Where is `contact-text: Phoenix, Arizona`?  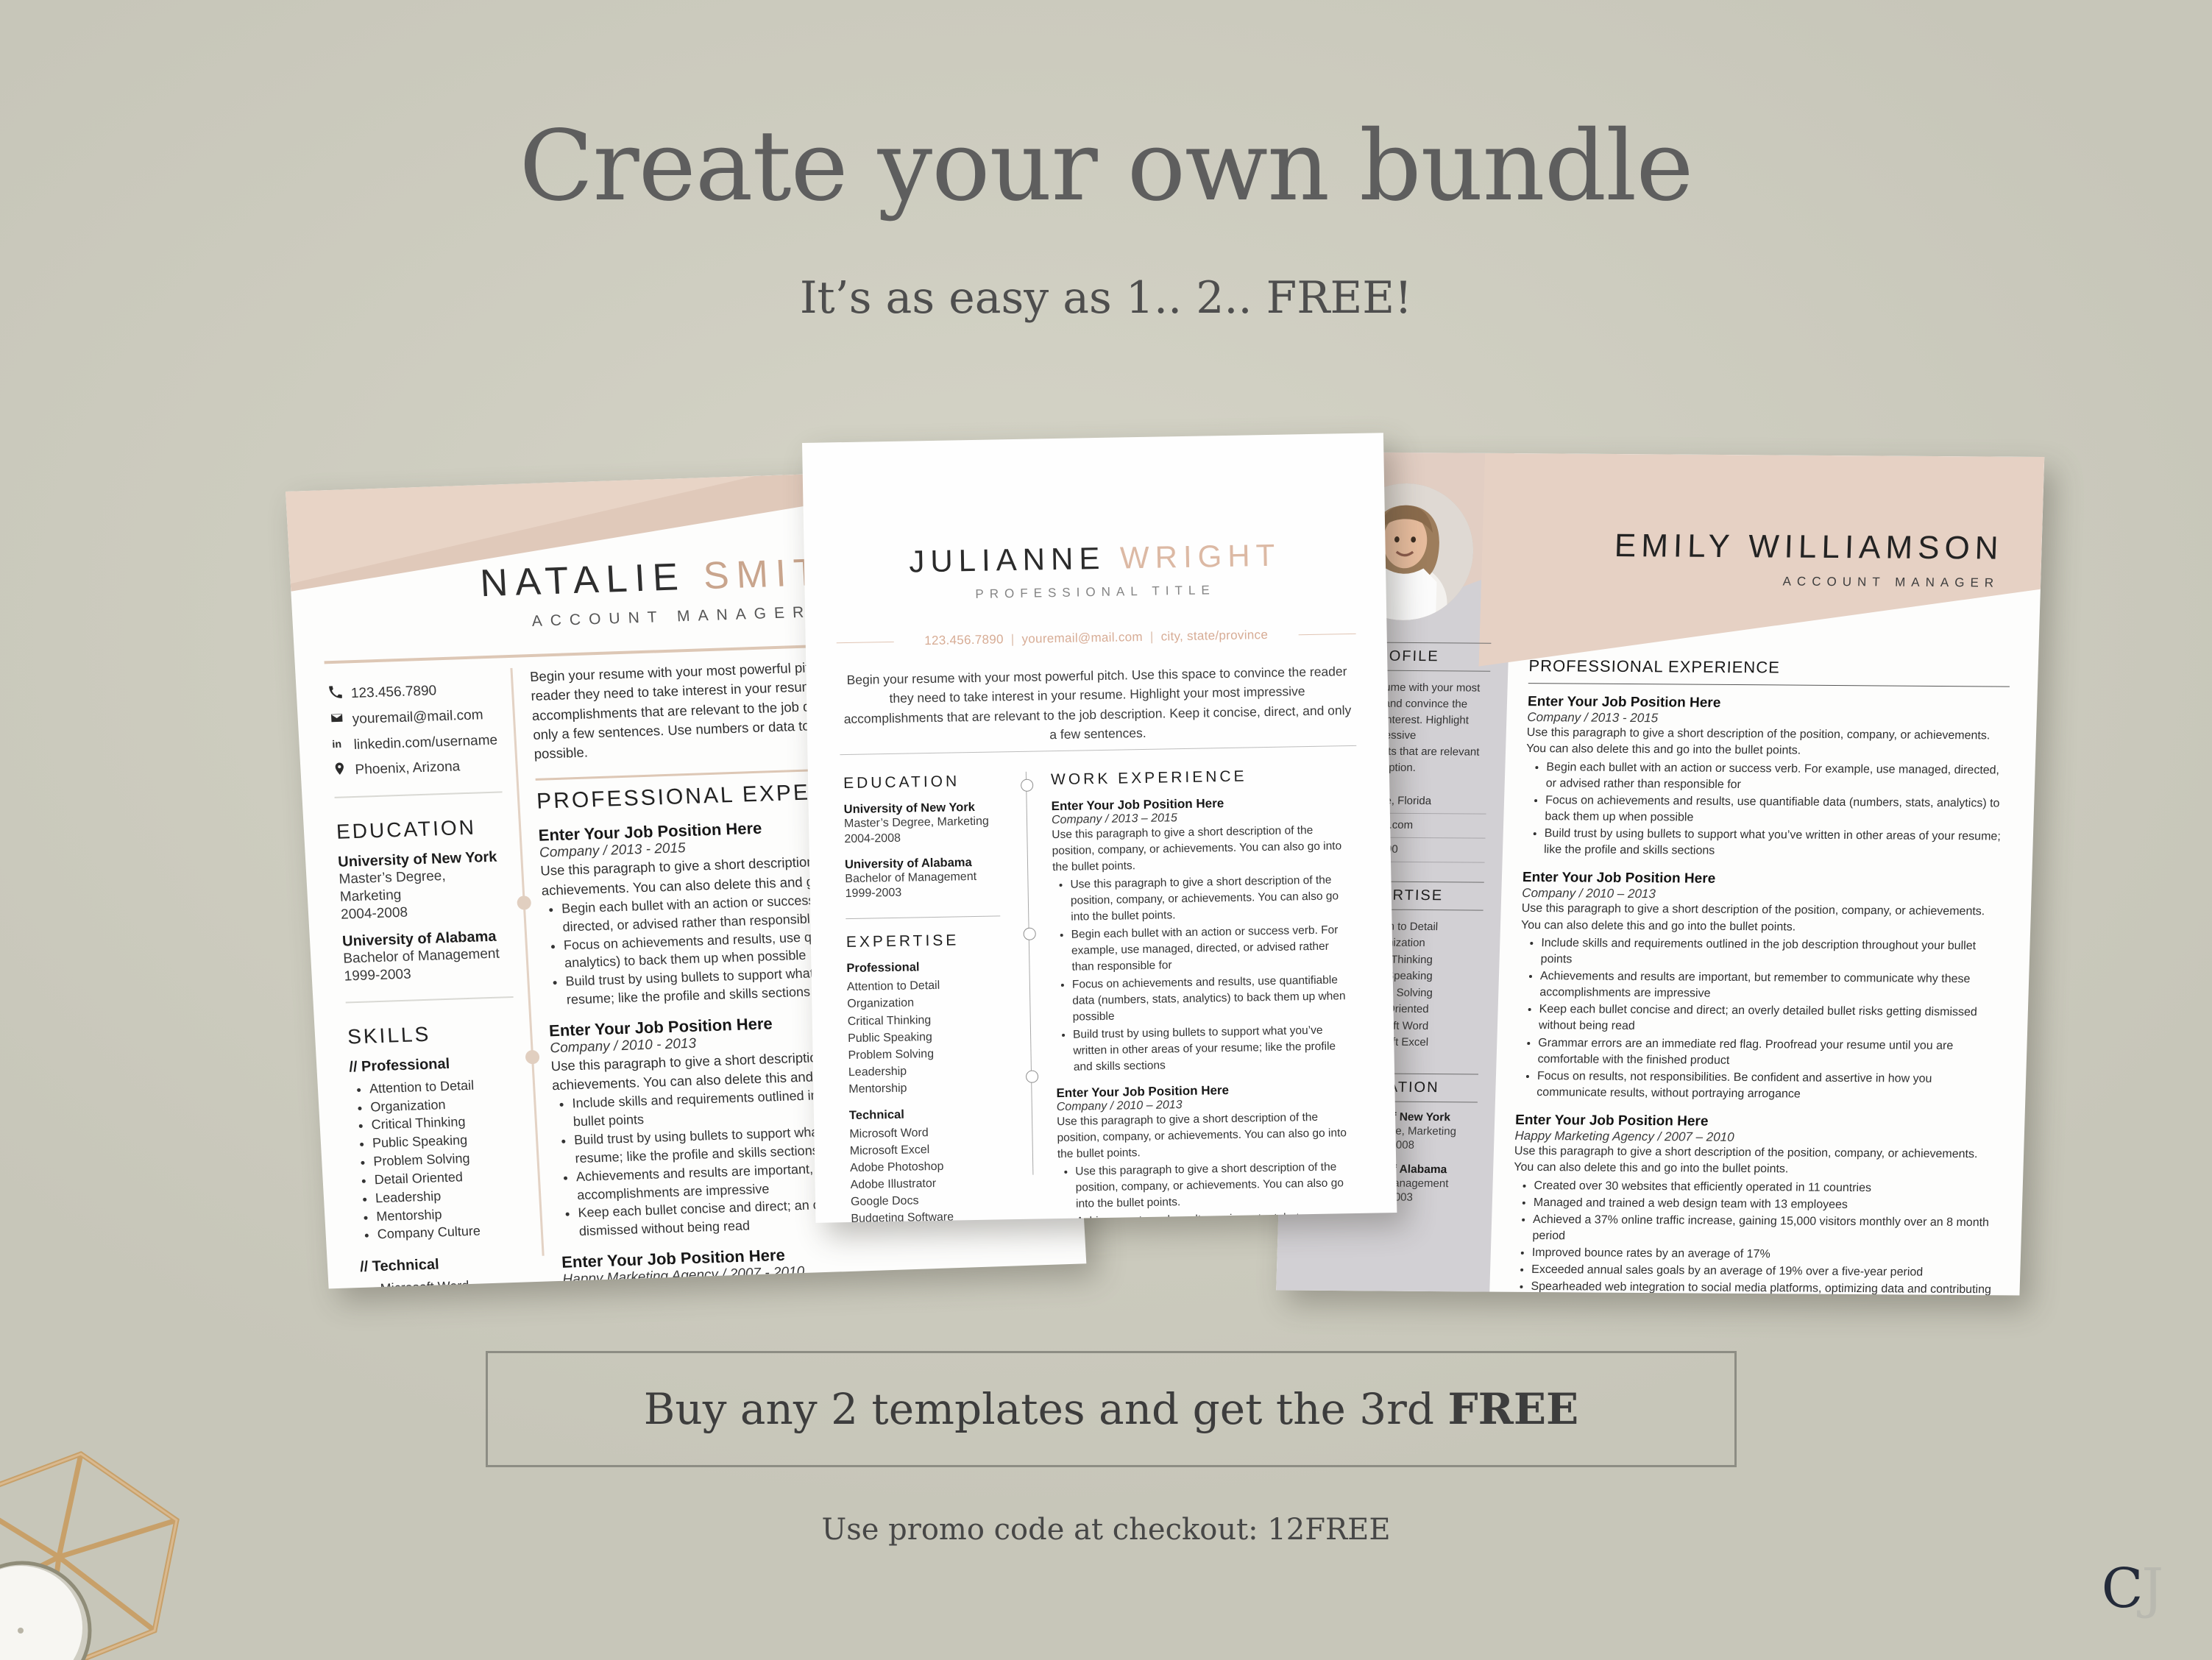
contact-text: Phoenix, Arizona is located at coordinates (408, 768).